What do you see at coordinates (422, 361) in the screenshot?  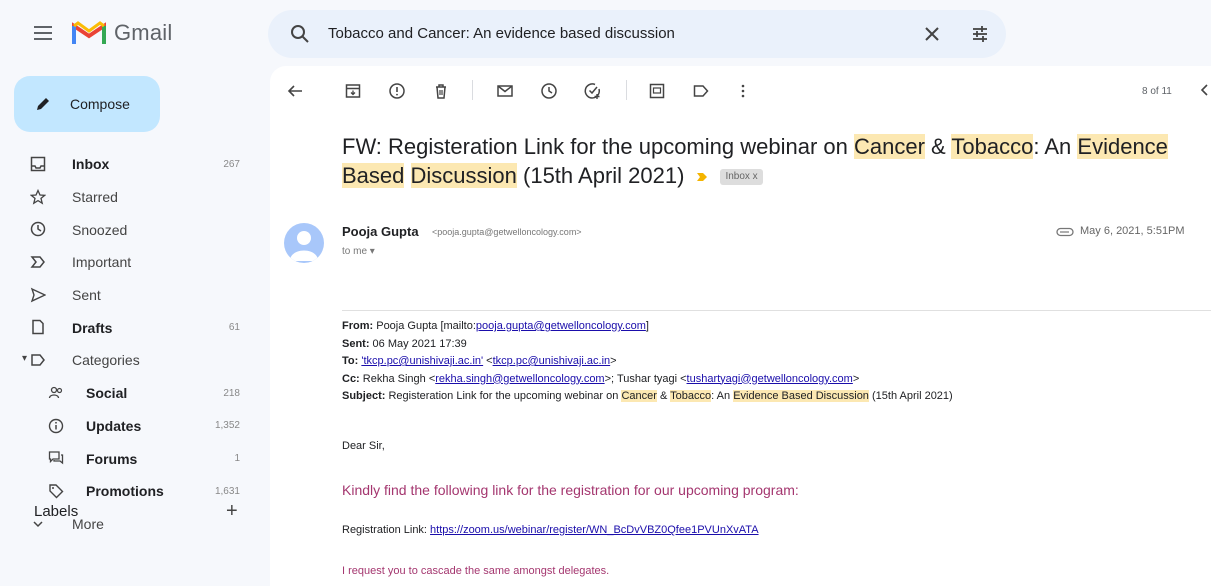 I see `to-email-link: 'tkcp.pc@unishivaji.ac.in'` at bounding box center [422, 361].